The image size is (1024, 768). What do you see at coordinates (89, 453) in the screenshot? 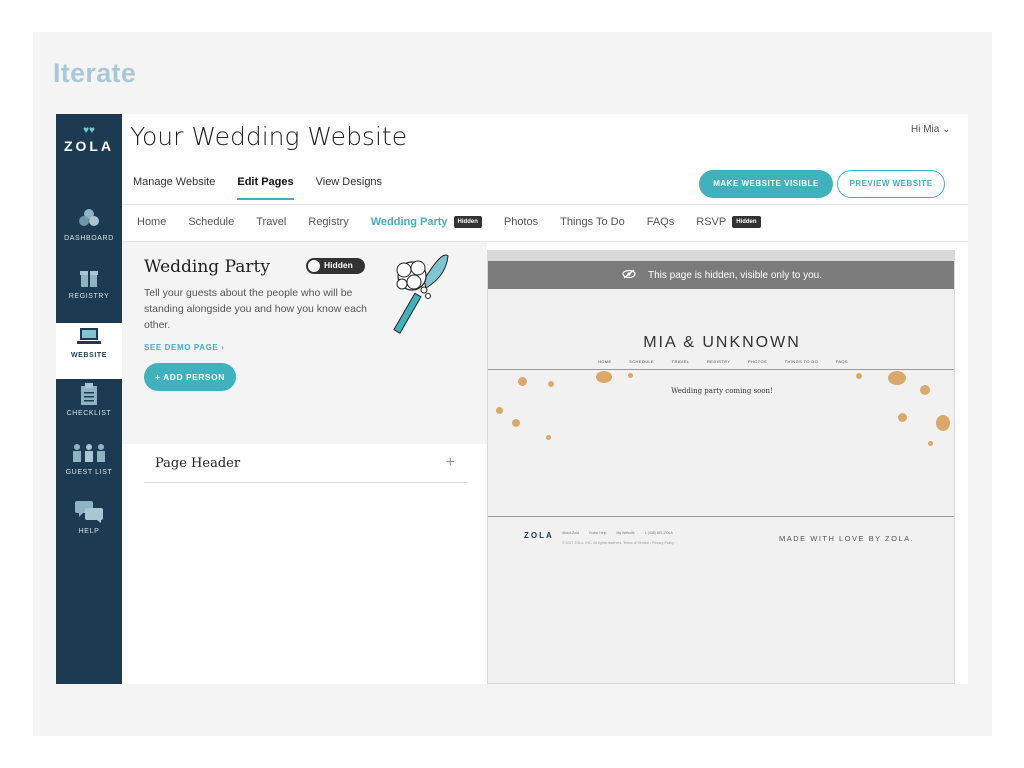
I see `people-icon` at bounding box center [89, 453].